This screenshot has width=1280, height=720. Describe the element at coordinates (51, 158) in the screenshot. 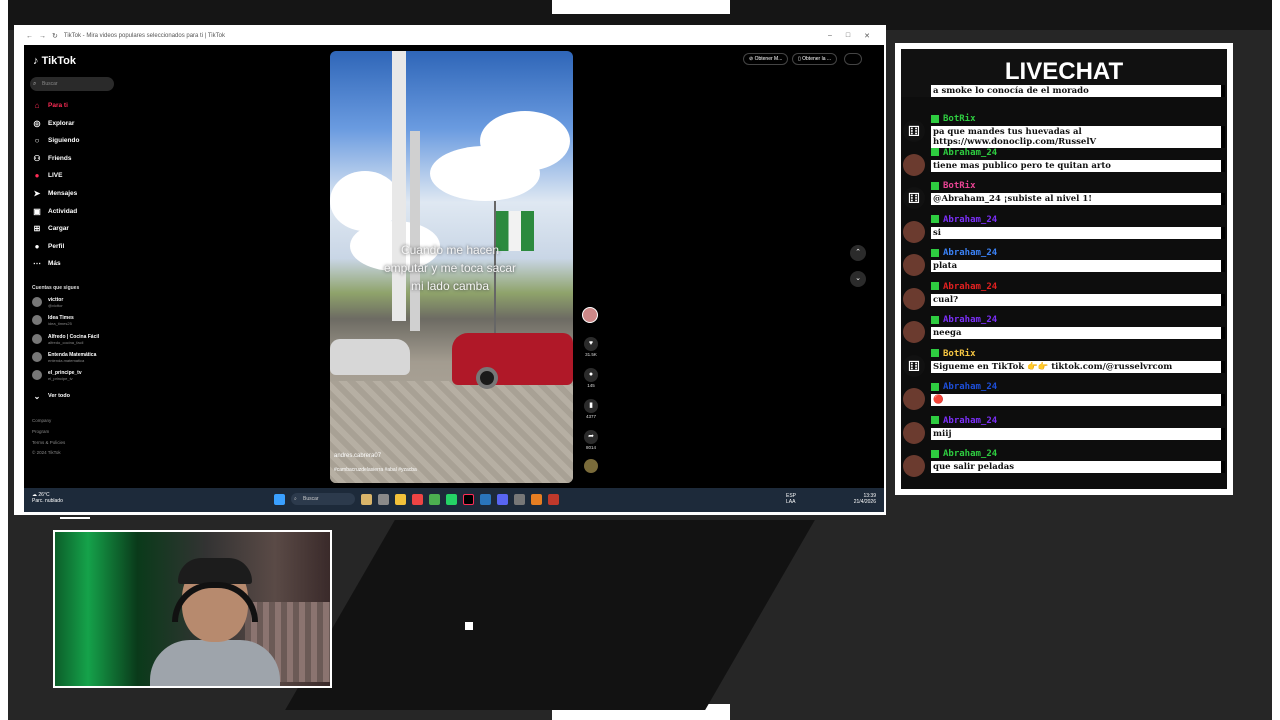

I see `sidebar-item-friends: ⚇ Friends` at that location.